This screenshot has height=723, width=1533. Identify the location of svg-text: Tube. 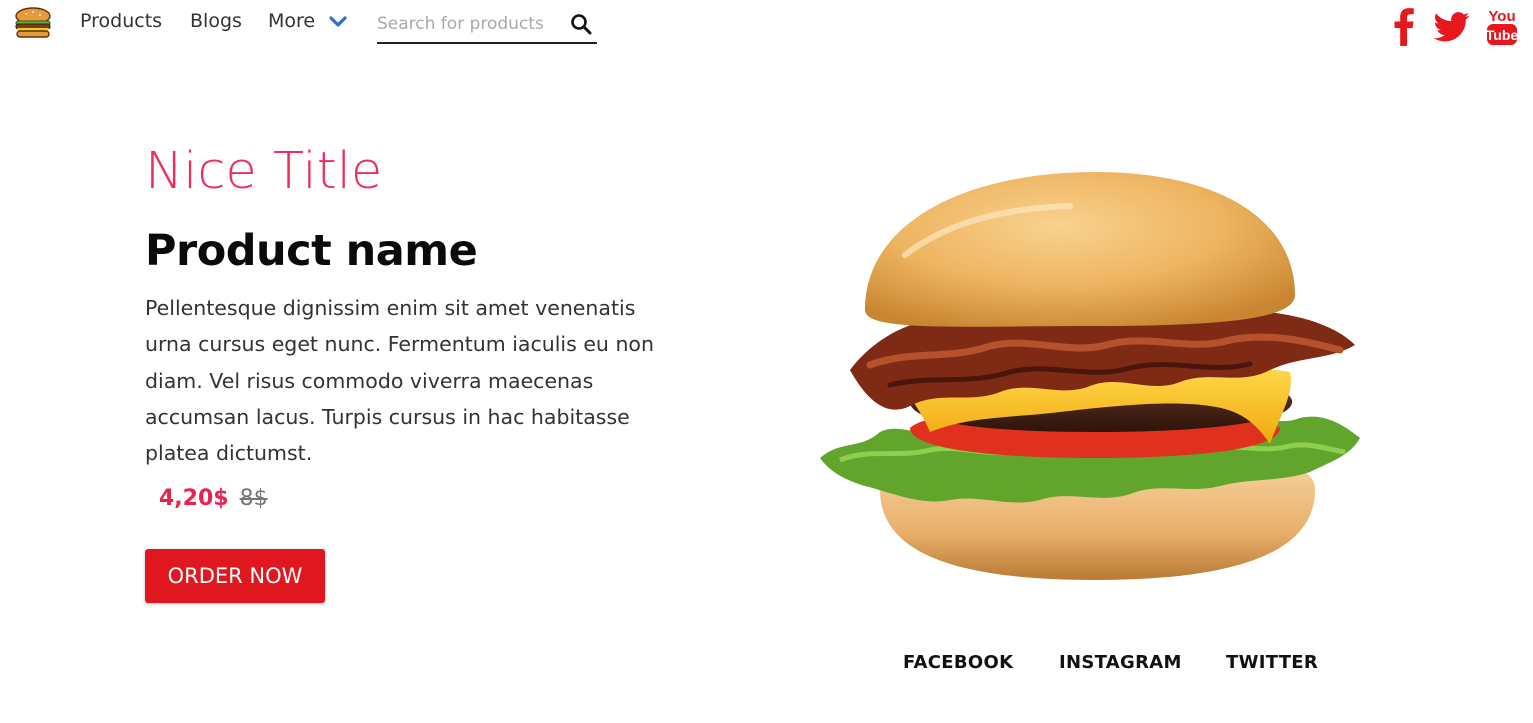
(1502, 35).